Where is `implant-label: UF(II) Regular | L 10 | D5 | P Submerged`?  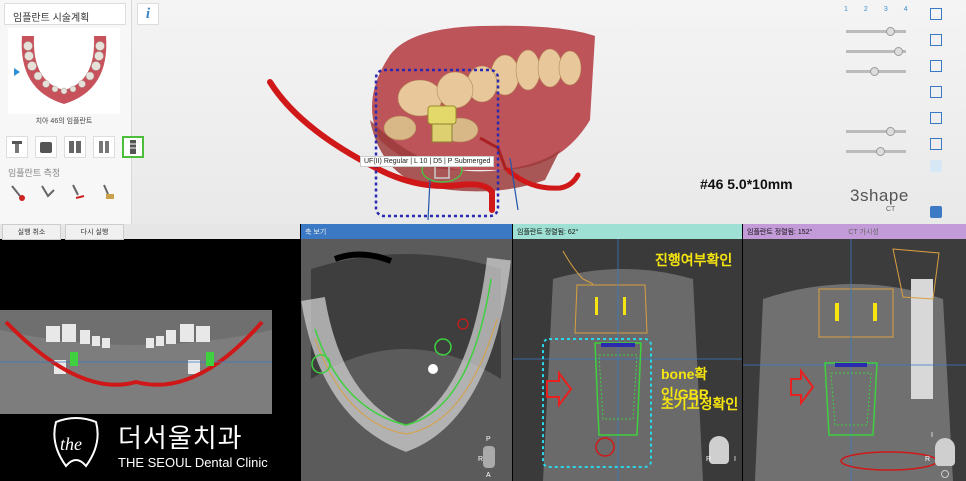
implant-label: UF(II) Regular | L 10 | D5 | P Submerged is located at coordinates (427, 161).